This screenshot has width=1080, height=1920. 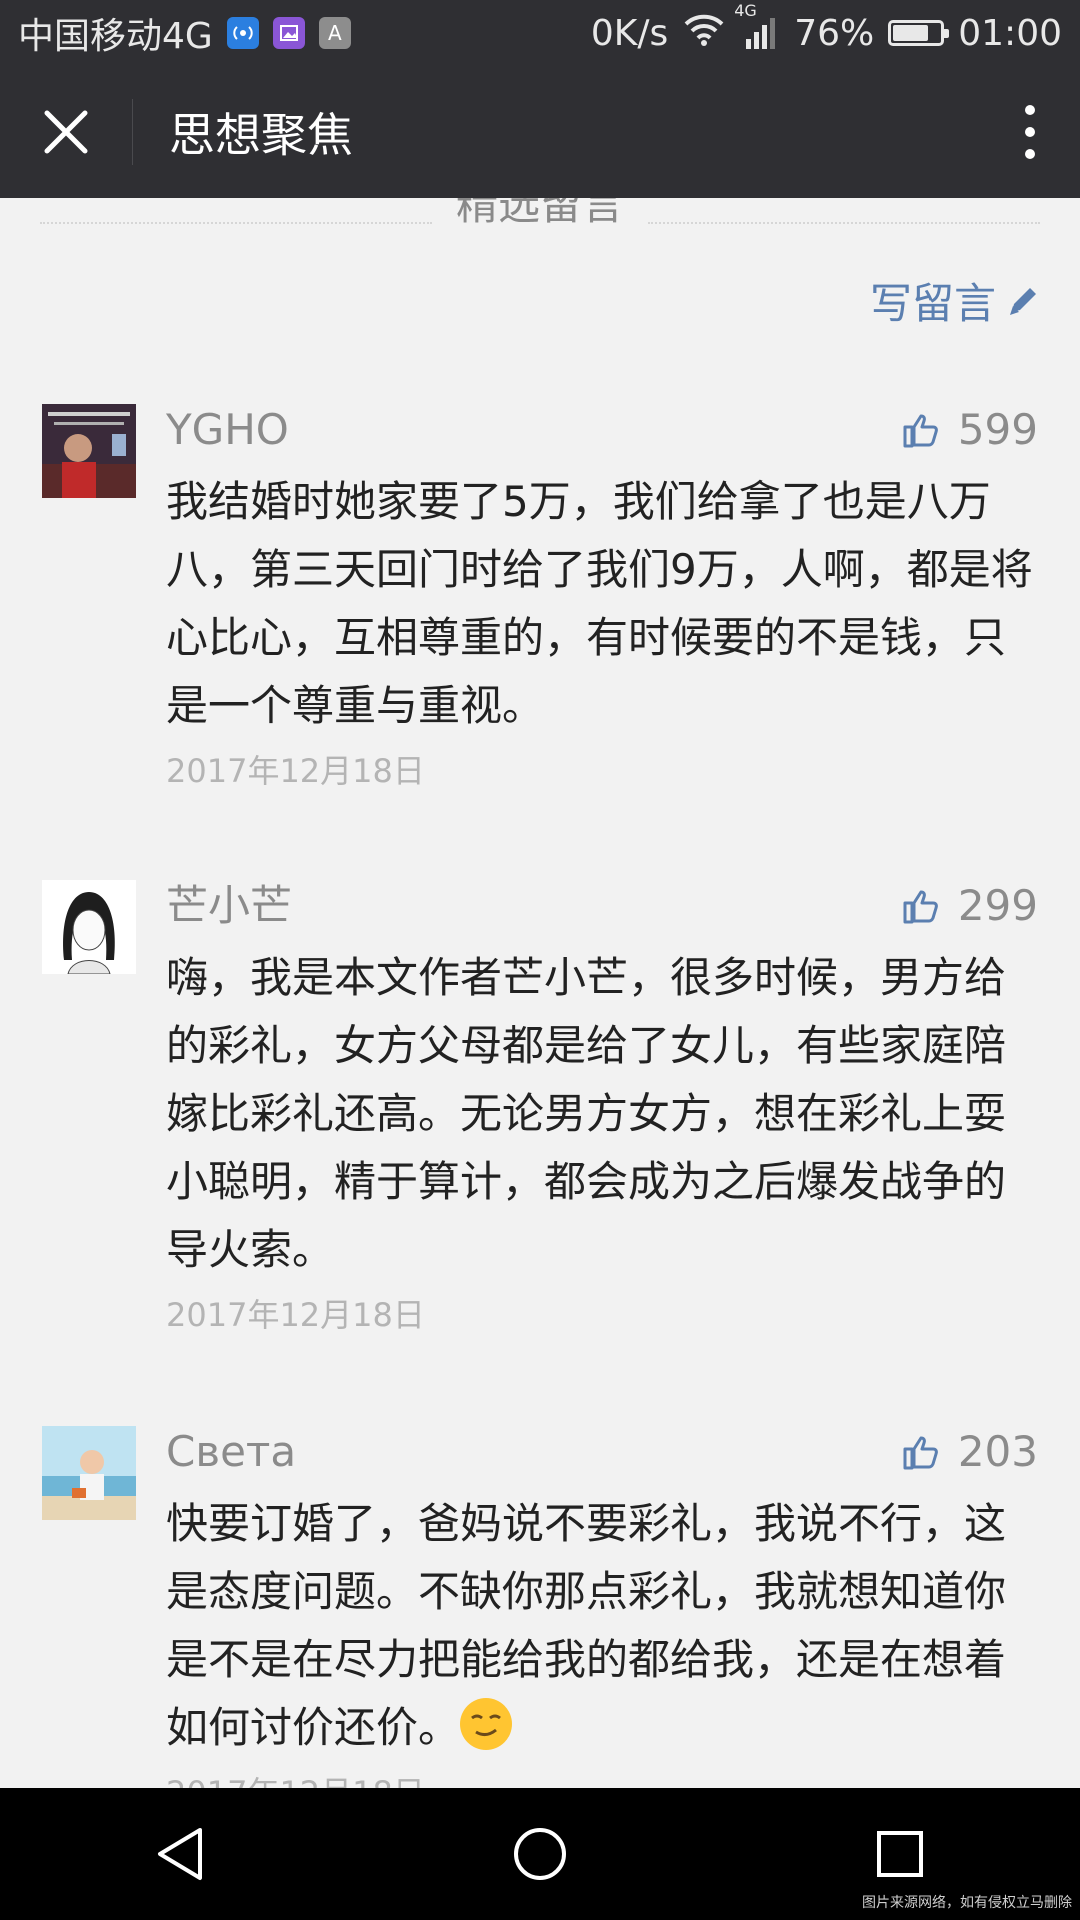 What do you see at coordinates (629, 33) in the screenshot?
I see `network-speed: 0K/s` at bounding box center [629, 33].